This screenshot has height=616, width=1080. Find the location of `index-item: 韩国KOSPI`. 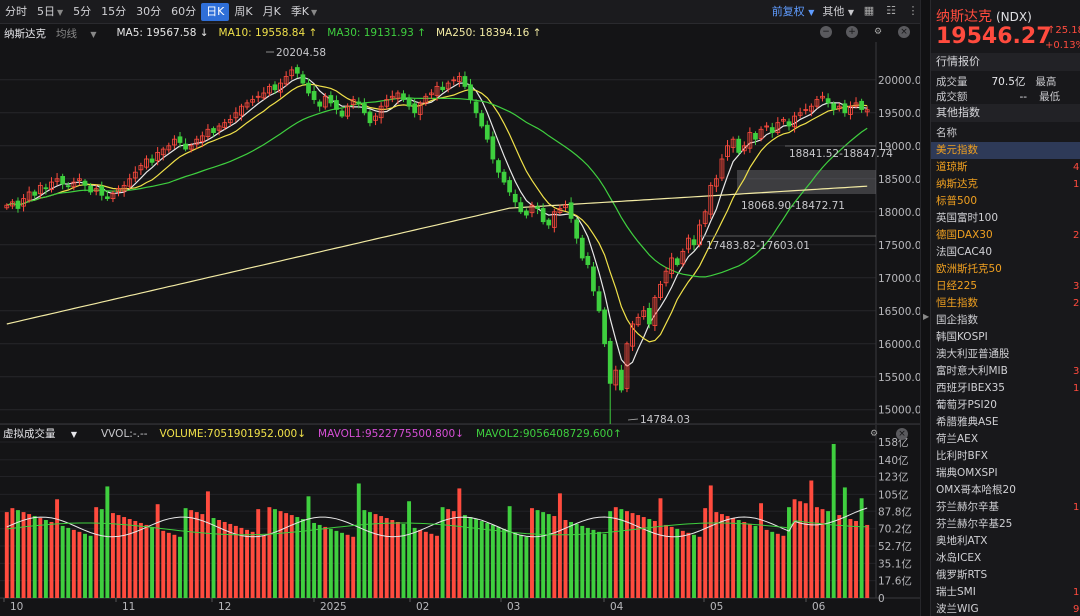

index-item: 韩国KOSPI is located at coordinates (1005, 337).